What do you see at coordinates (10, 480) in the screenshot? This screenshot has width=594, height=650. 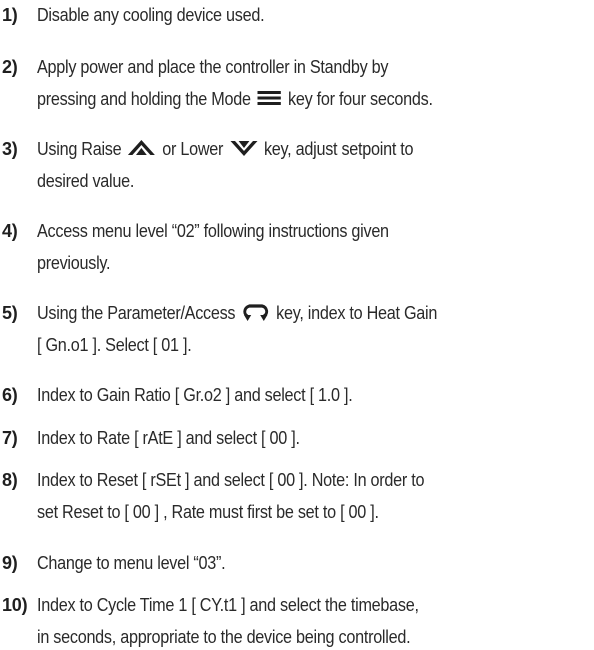 I see `step-number: 8)` at bounding box center [10, 480].